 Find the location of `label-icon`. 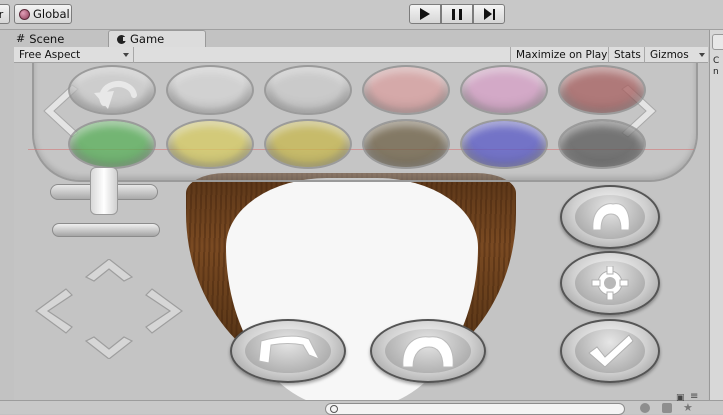

label-icon is located at coordinates (667, 408).